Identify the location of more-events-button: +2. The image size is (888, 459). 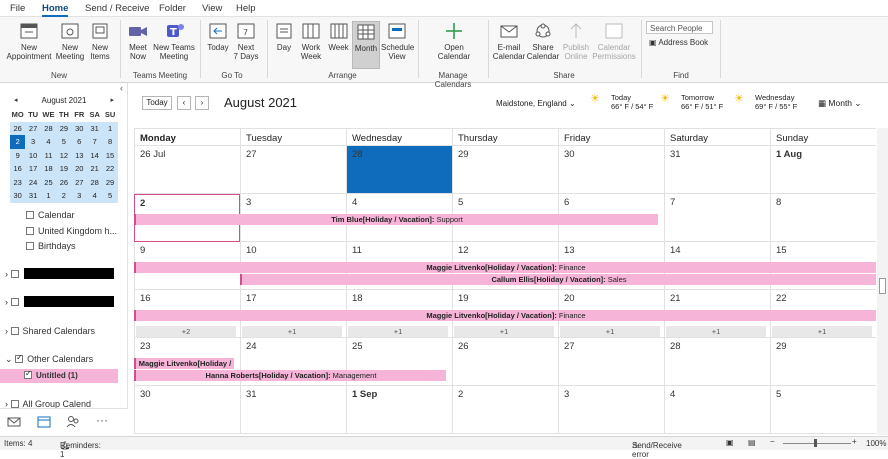
(186, 331).